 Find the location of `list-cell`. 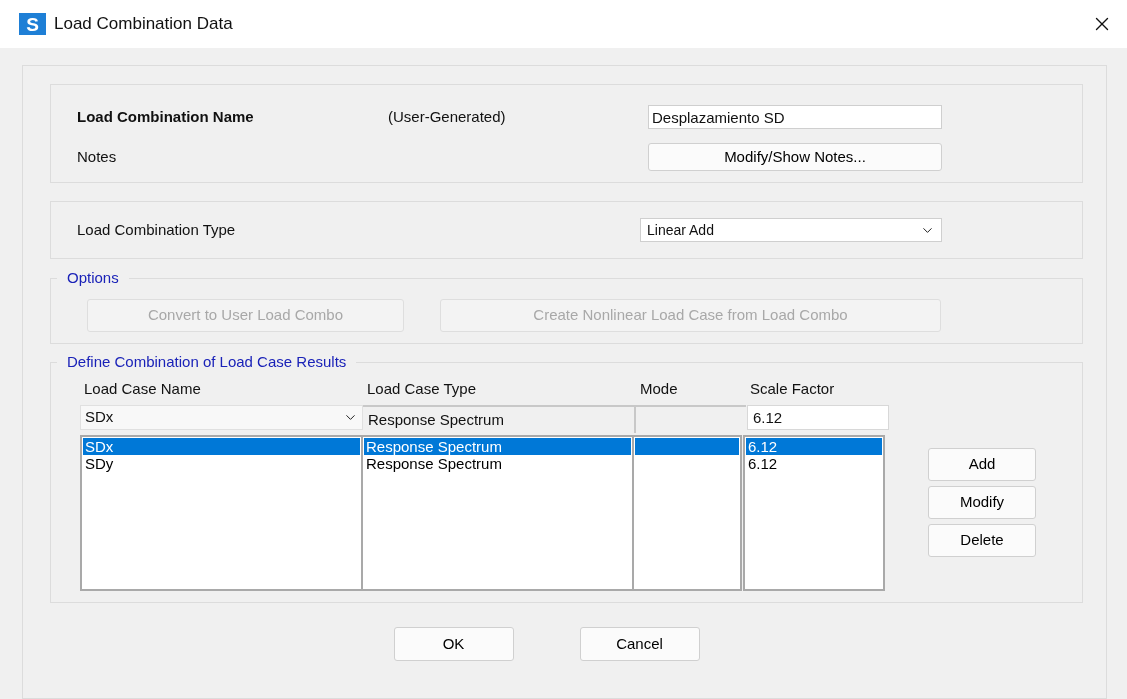

list-cell is located at coordinates (687, 446).